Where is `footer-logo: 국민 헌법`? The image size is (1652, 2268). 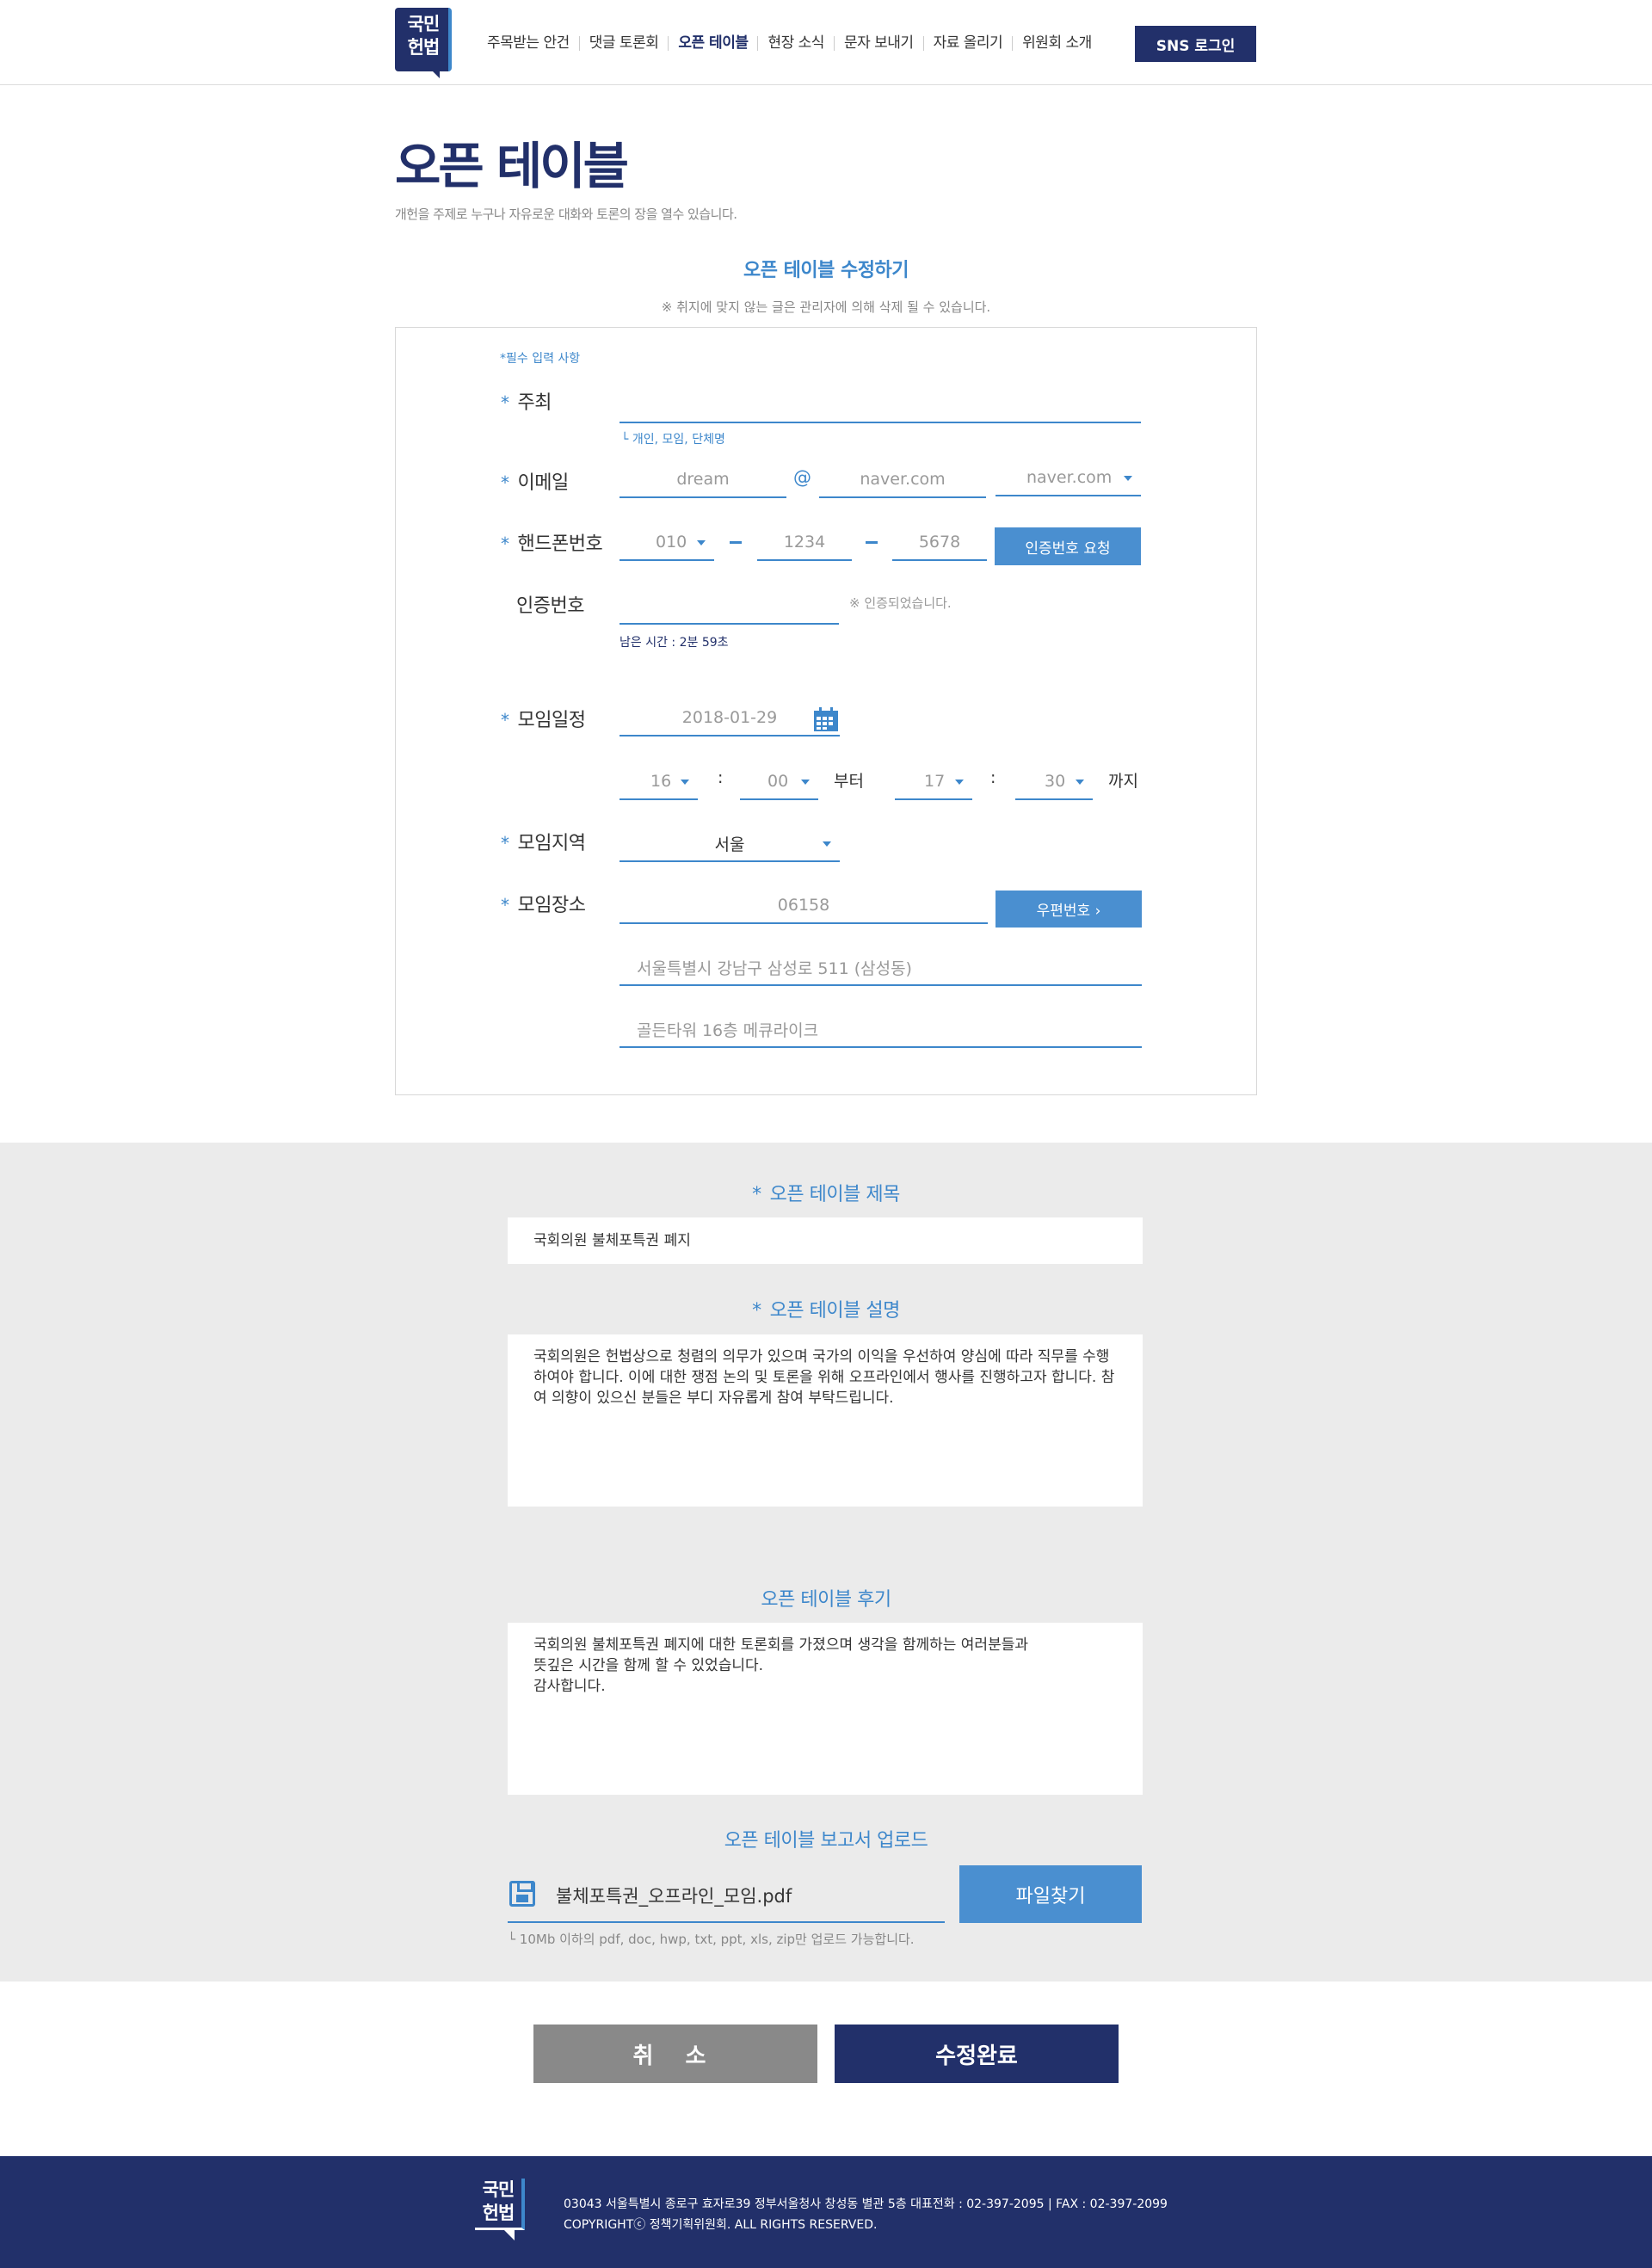
footer-logo: 국민 헌법 is located at coordinates (501, 2209).